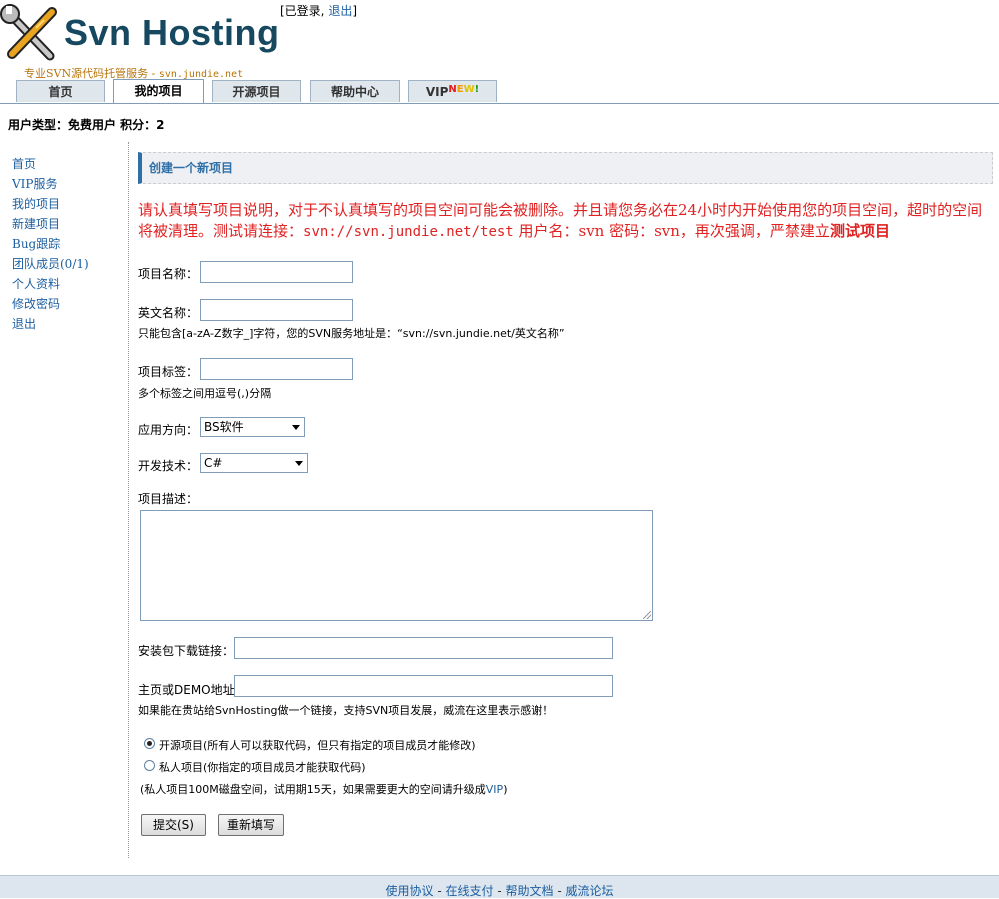 The image size is (999, 899). What do you see at coordinates (494, 789) in the screenshot?
I see `vip-upgrade-link: VIP` at bounding box center [494, 789].